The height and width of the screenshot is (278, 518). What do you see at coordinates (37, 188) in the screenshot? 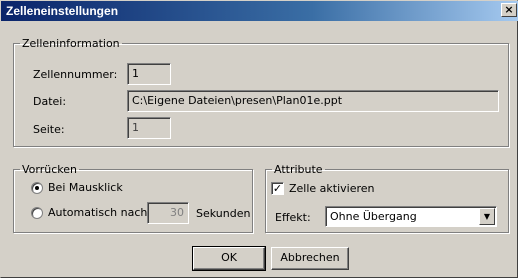
I see `radio-bei-mausklick` at bounding box center [37, 188].